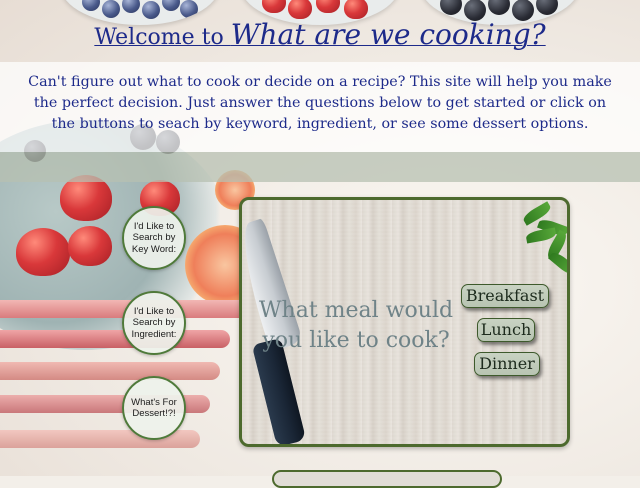 This screenshot has height=488, width=640. What do you see at coordinates (506, 330) in the screenshot?
I see `lunch-button: Lunch` at bounding box center [506, 330].